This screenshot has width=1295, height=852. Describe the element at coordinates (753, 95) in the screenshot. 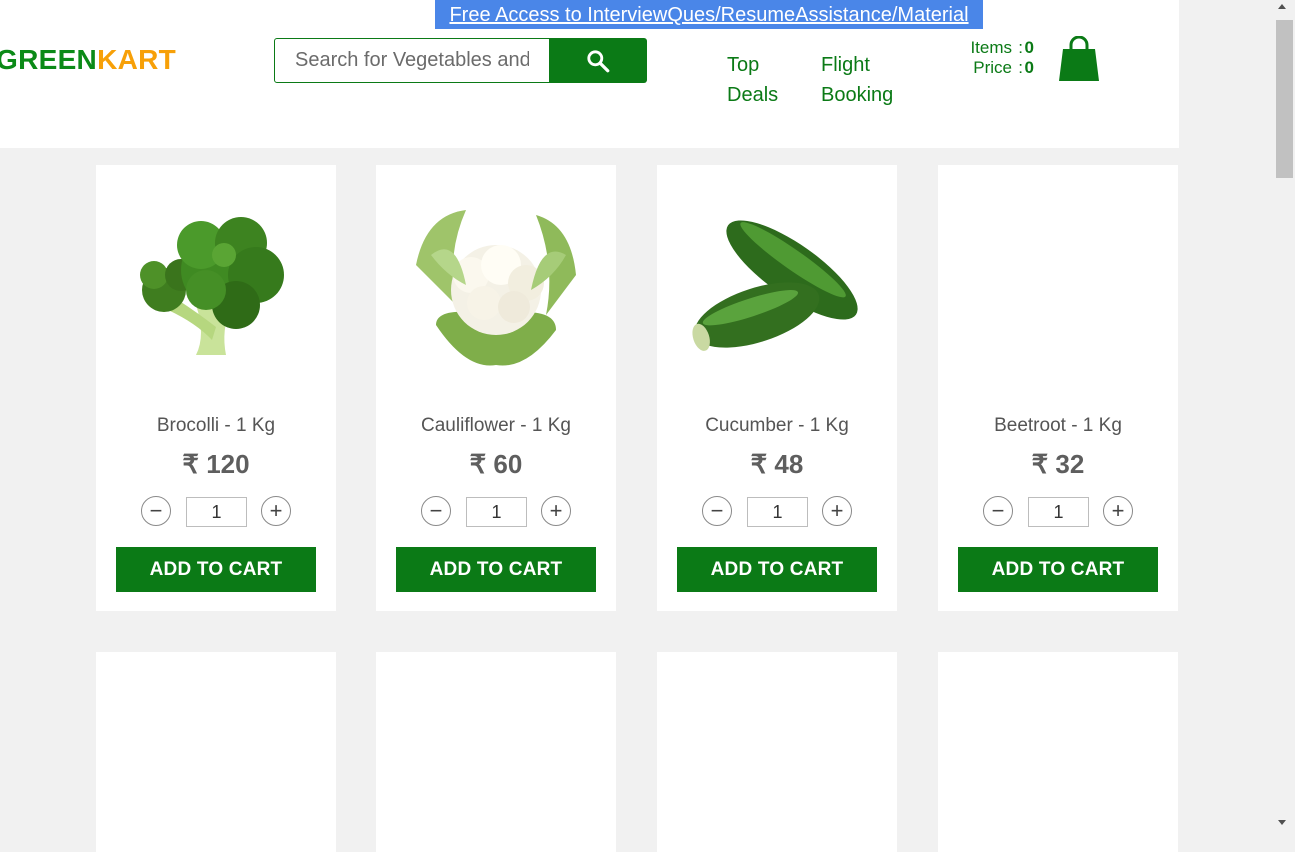

I see `nav-top-deals-line2: Deals` at that location.